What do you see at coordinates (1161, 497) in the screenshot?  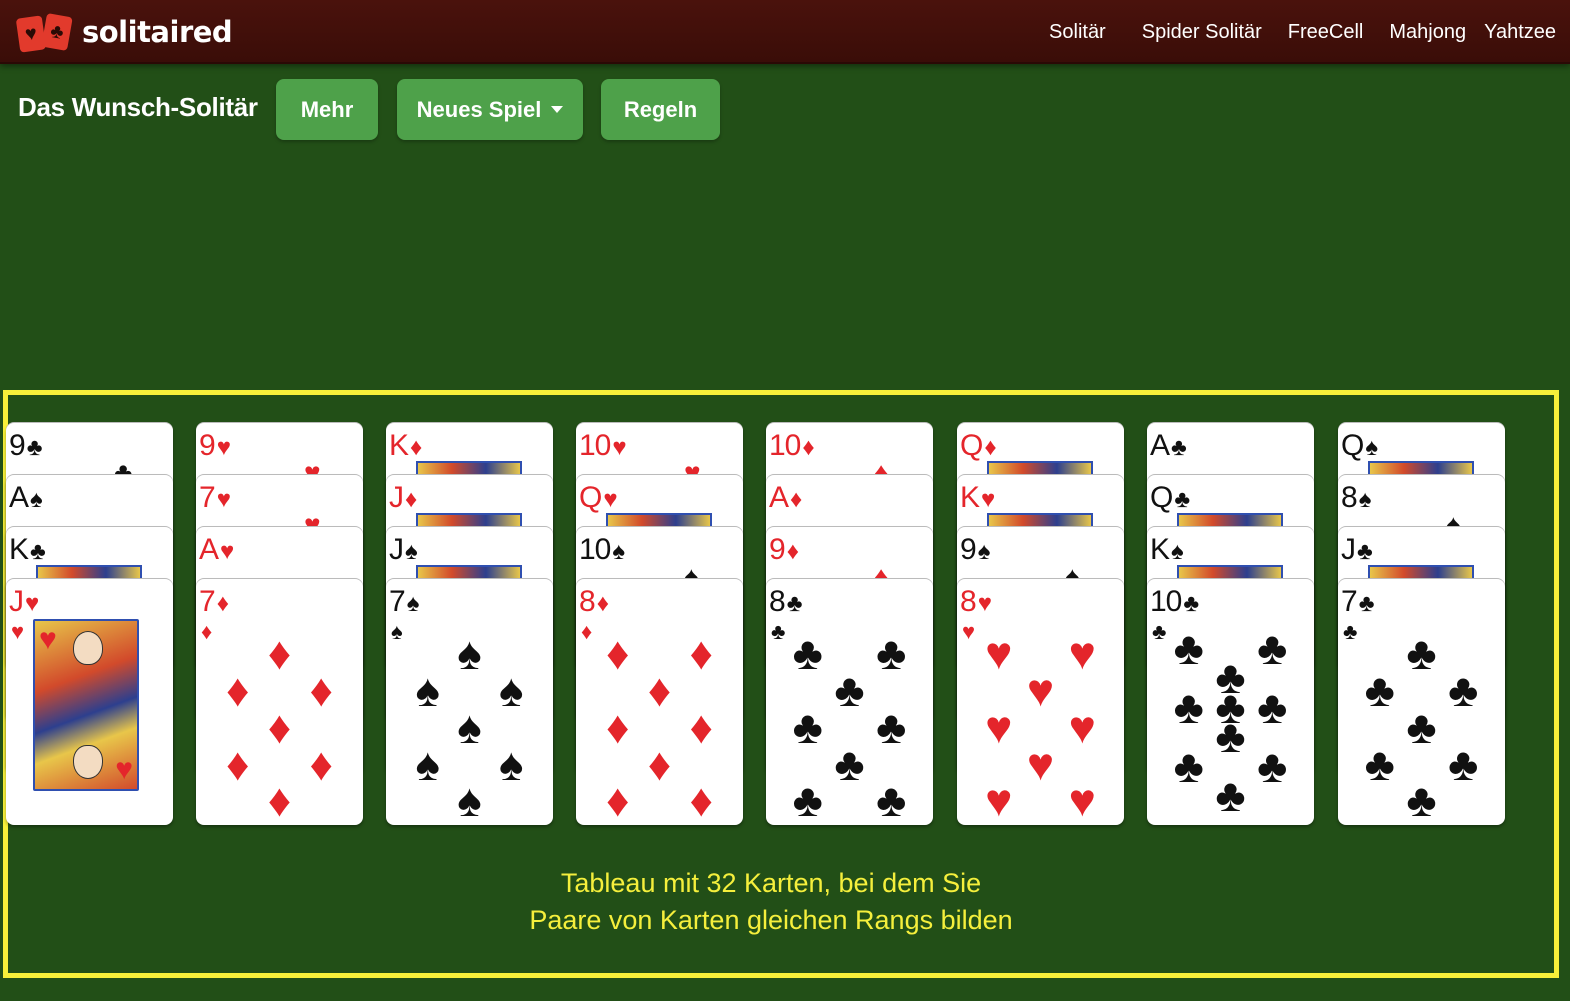 I see `card-rank: Q` at bounding box center [1161, 497].